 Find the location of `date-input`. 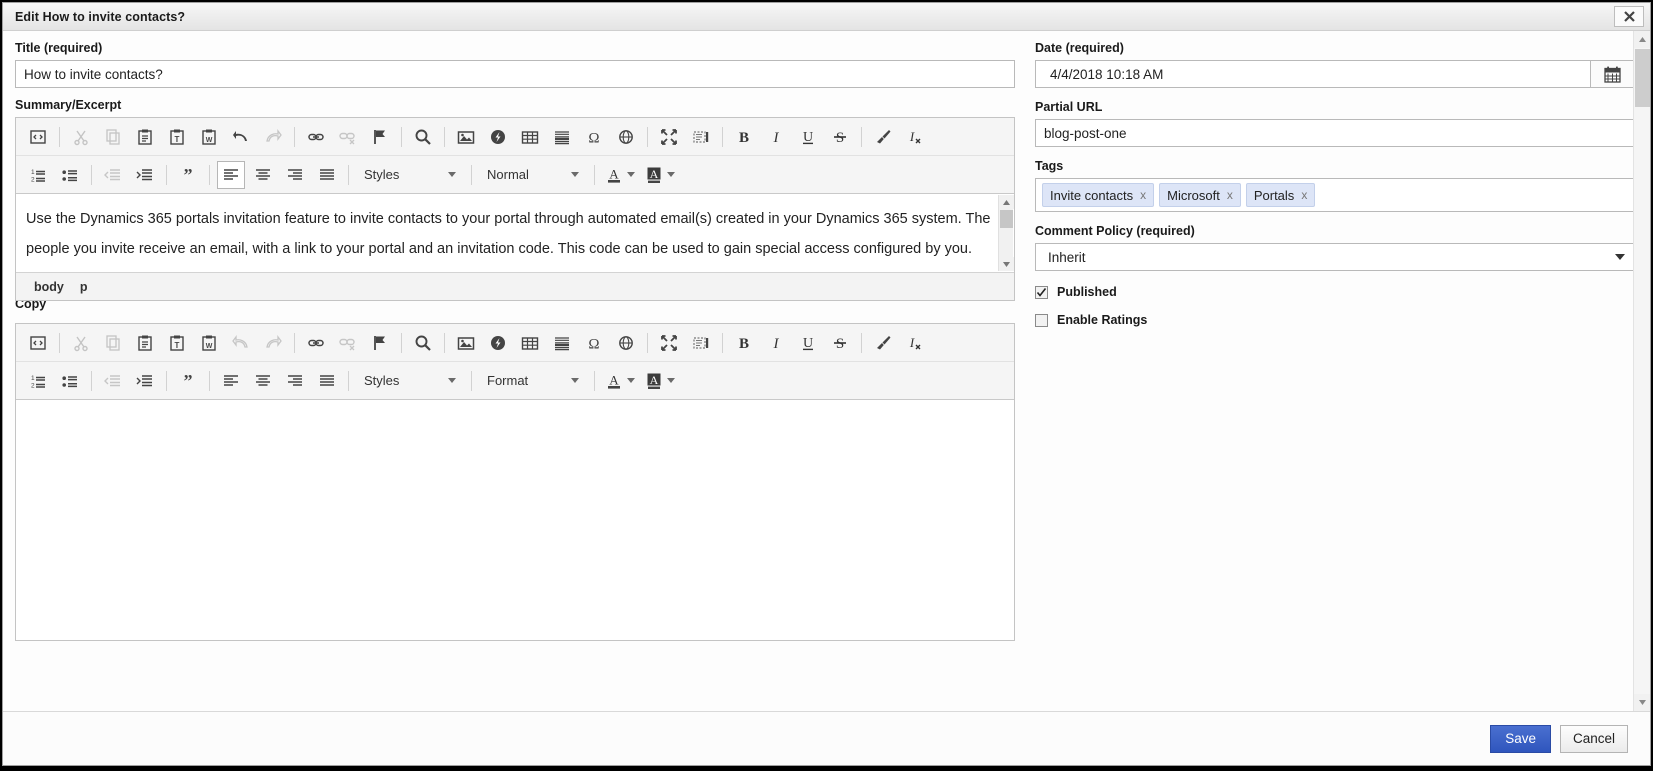

date-input is located at coordinates (1312, 74).